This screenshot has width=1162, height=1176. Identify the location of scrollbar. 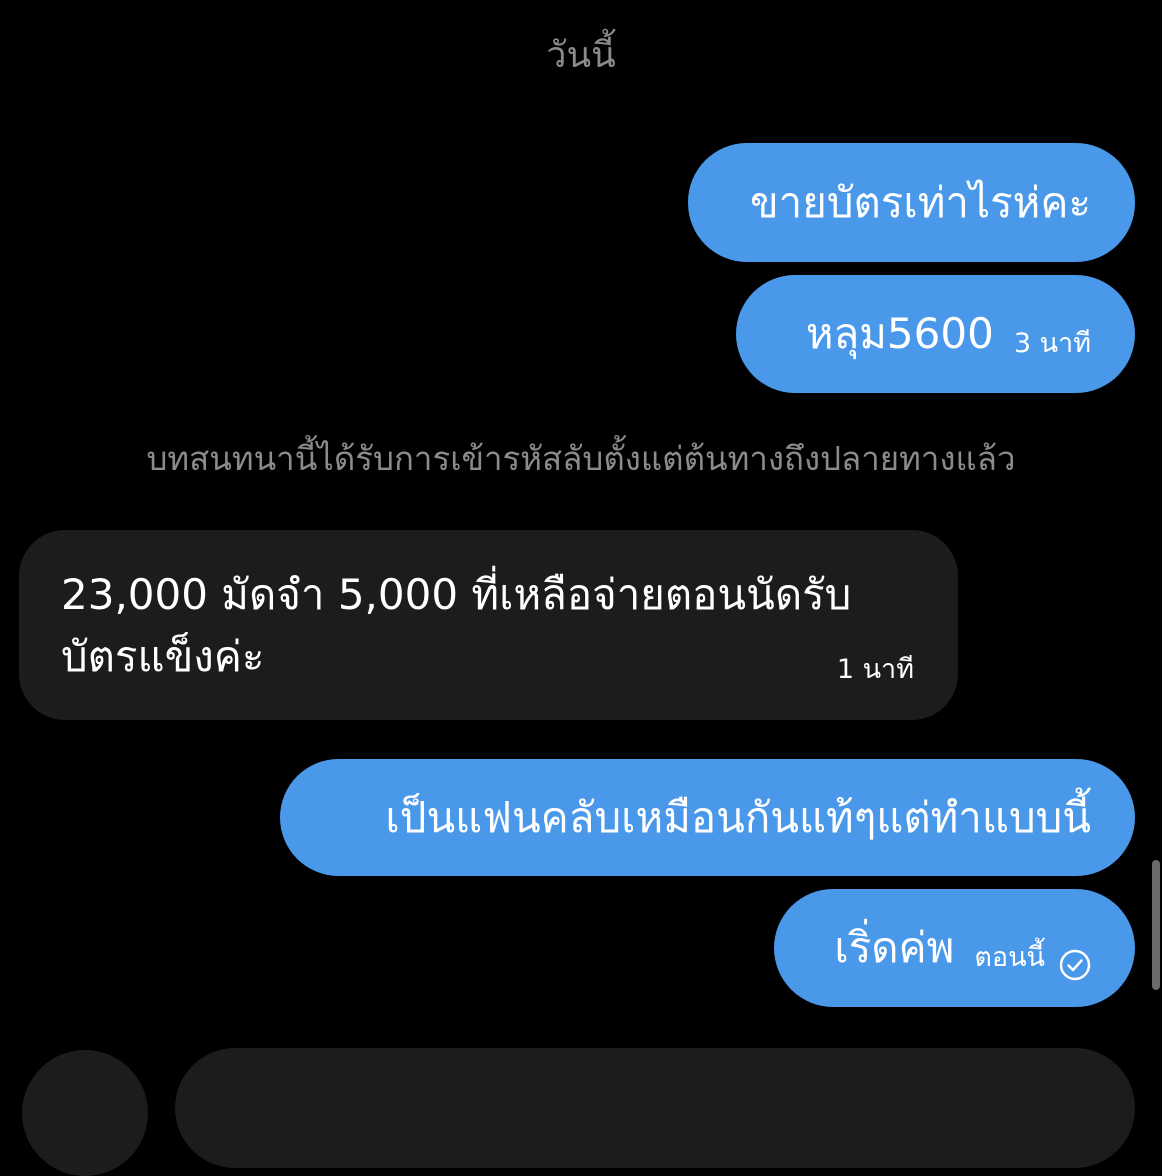
(1156, 925).